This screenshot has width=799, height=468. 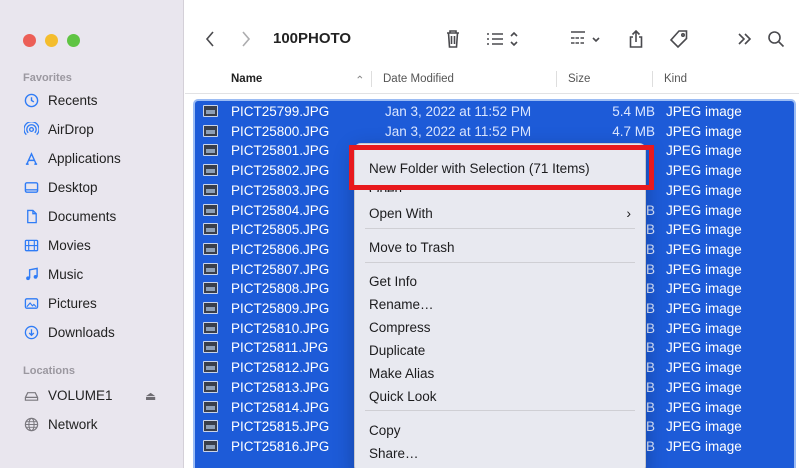 What do you see at coordinates (31, 100) in the screenshot?
I see `clock-icon` at bounding box center [31, 100].